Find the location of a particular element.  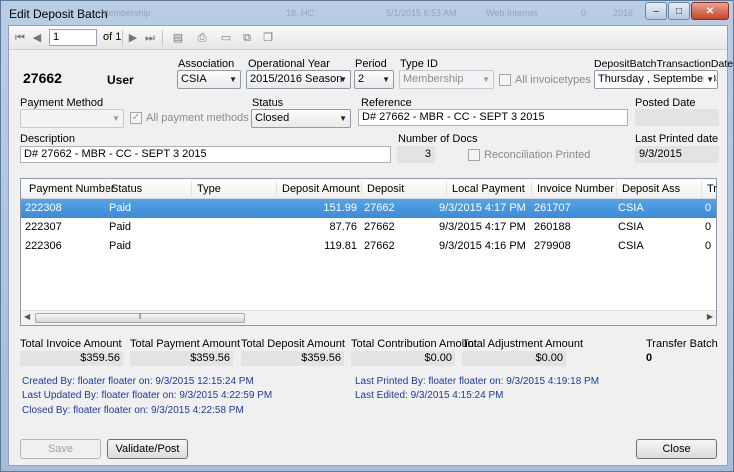

reconciliation-printed-label: Reconciliation Printed is located at coordinates (537, 155).